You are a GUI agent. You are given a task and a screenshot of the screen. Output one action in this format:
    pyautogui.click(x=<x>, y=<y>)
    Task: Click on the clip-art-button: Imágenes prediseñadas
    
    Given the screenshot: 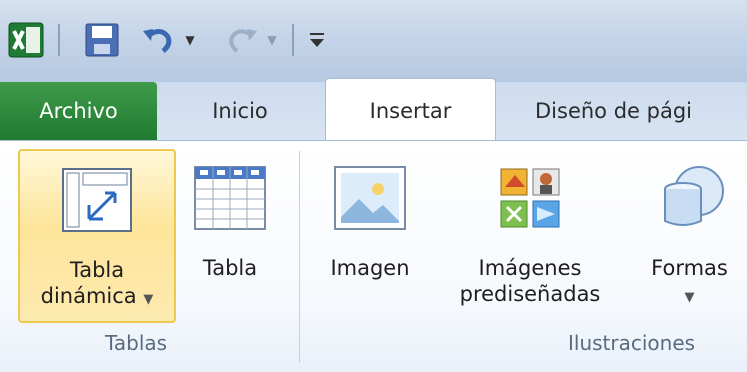 What is the action you would take?
    pyautogui.click(x=530, y=236)
    